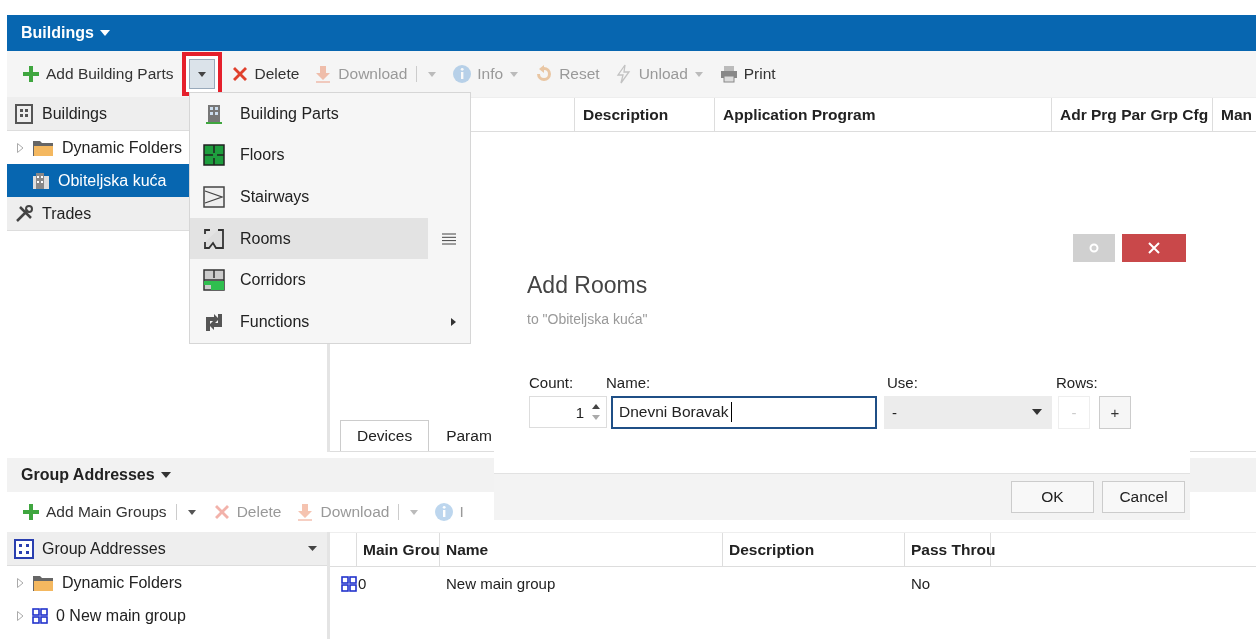 Image resolution: width=1256 pixels, height=639 pixels. Describe the element at coordinates (968, 412) in the screenshot. I see `use-dropdown: -` at that location.